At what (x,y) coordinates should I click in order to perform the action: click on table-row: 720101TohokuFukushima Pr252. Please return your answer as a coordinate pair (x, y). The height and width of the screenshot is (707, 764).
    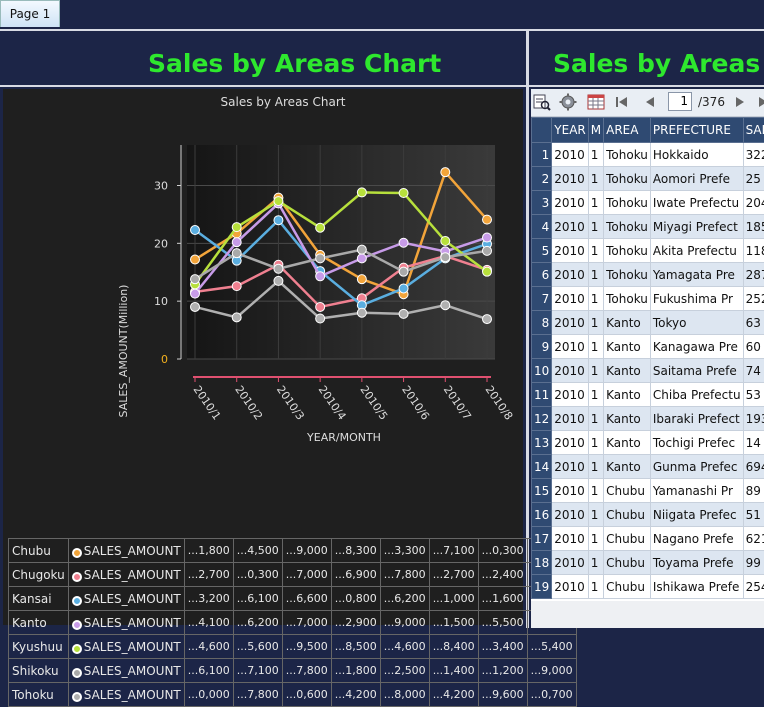
    Looking at the image, I should click on (648, 299).